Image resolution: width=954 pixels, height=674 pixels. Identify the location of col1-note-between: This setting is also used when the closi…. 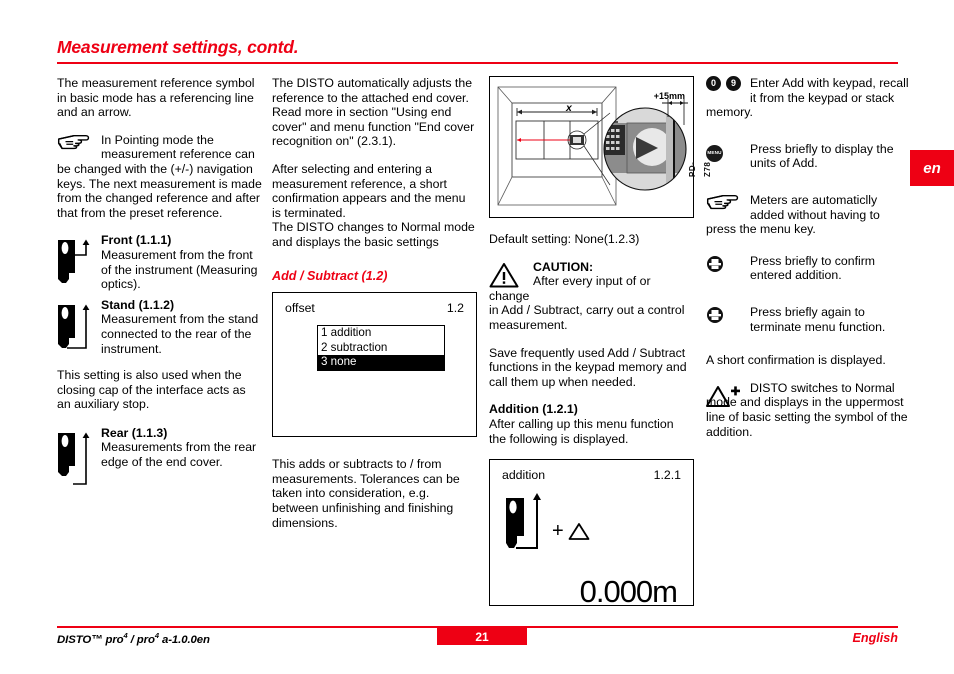
(151, 390).